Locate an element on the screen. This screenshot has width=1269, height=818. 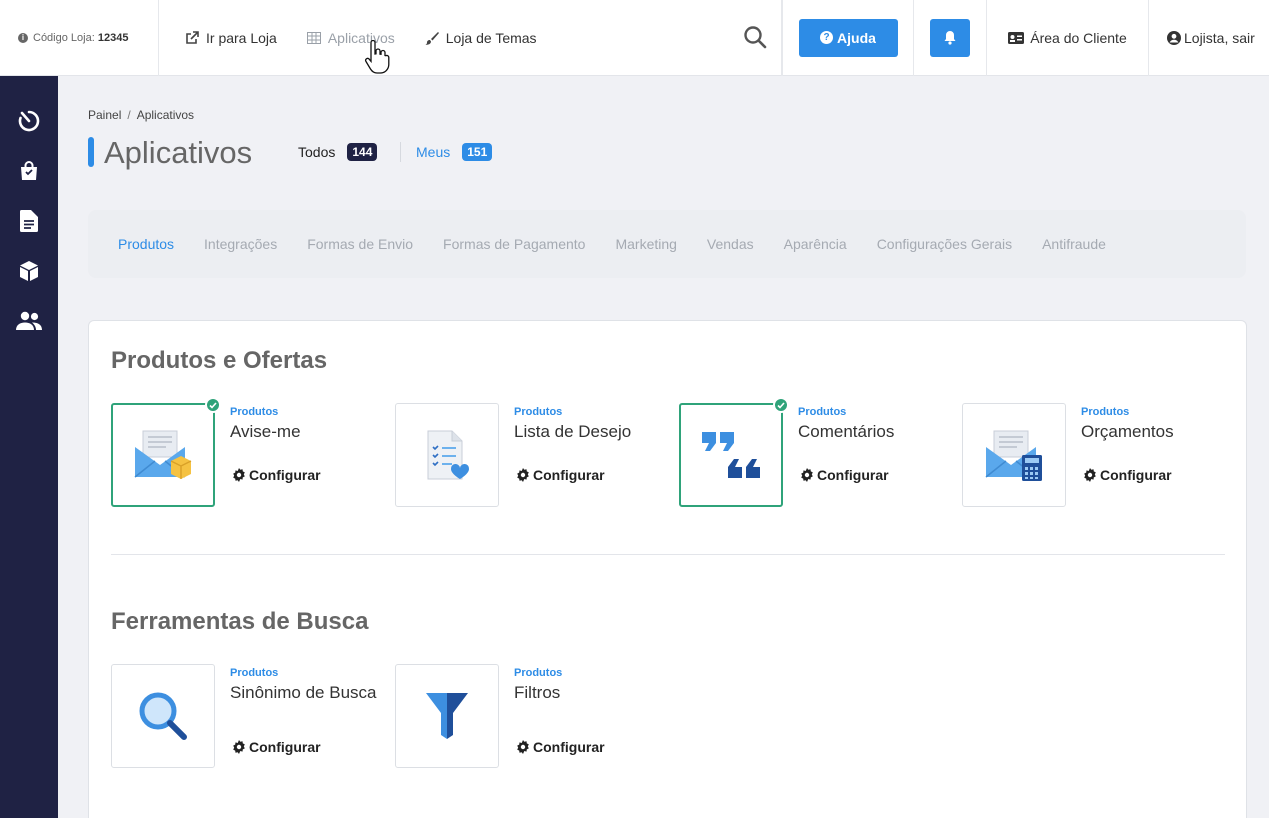
sidebar is located at coordinates (29, 447).